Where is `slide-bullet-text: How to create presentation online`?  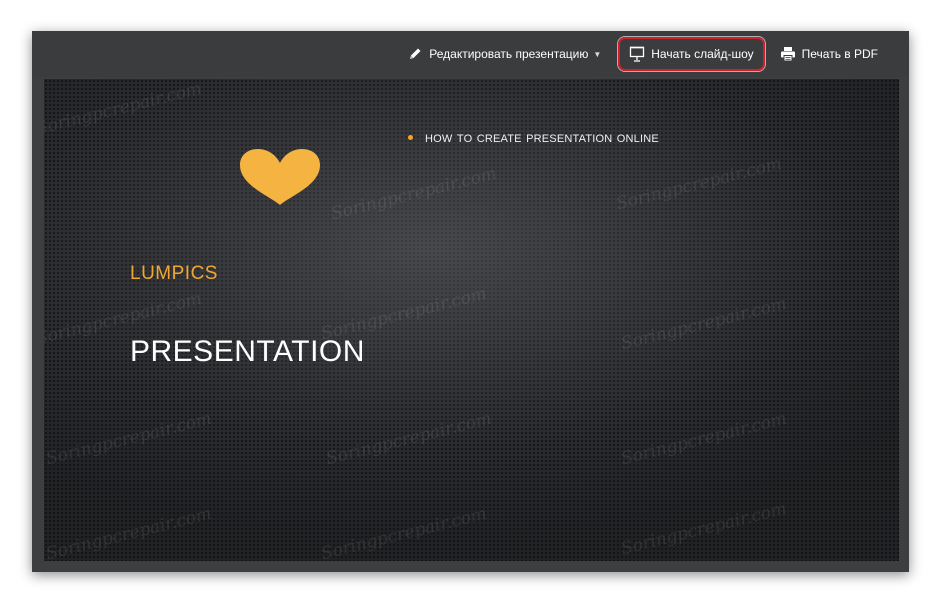
slide-bullet-text: How to create presentation online is located at coordinates (542, 137).